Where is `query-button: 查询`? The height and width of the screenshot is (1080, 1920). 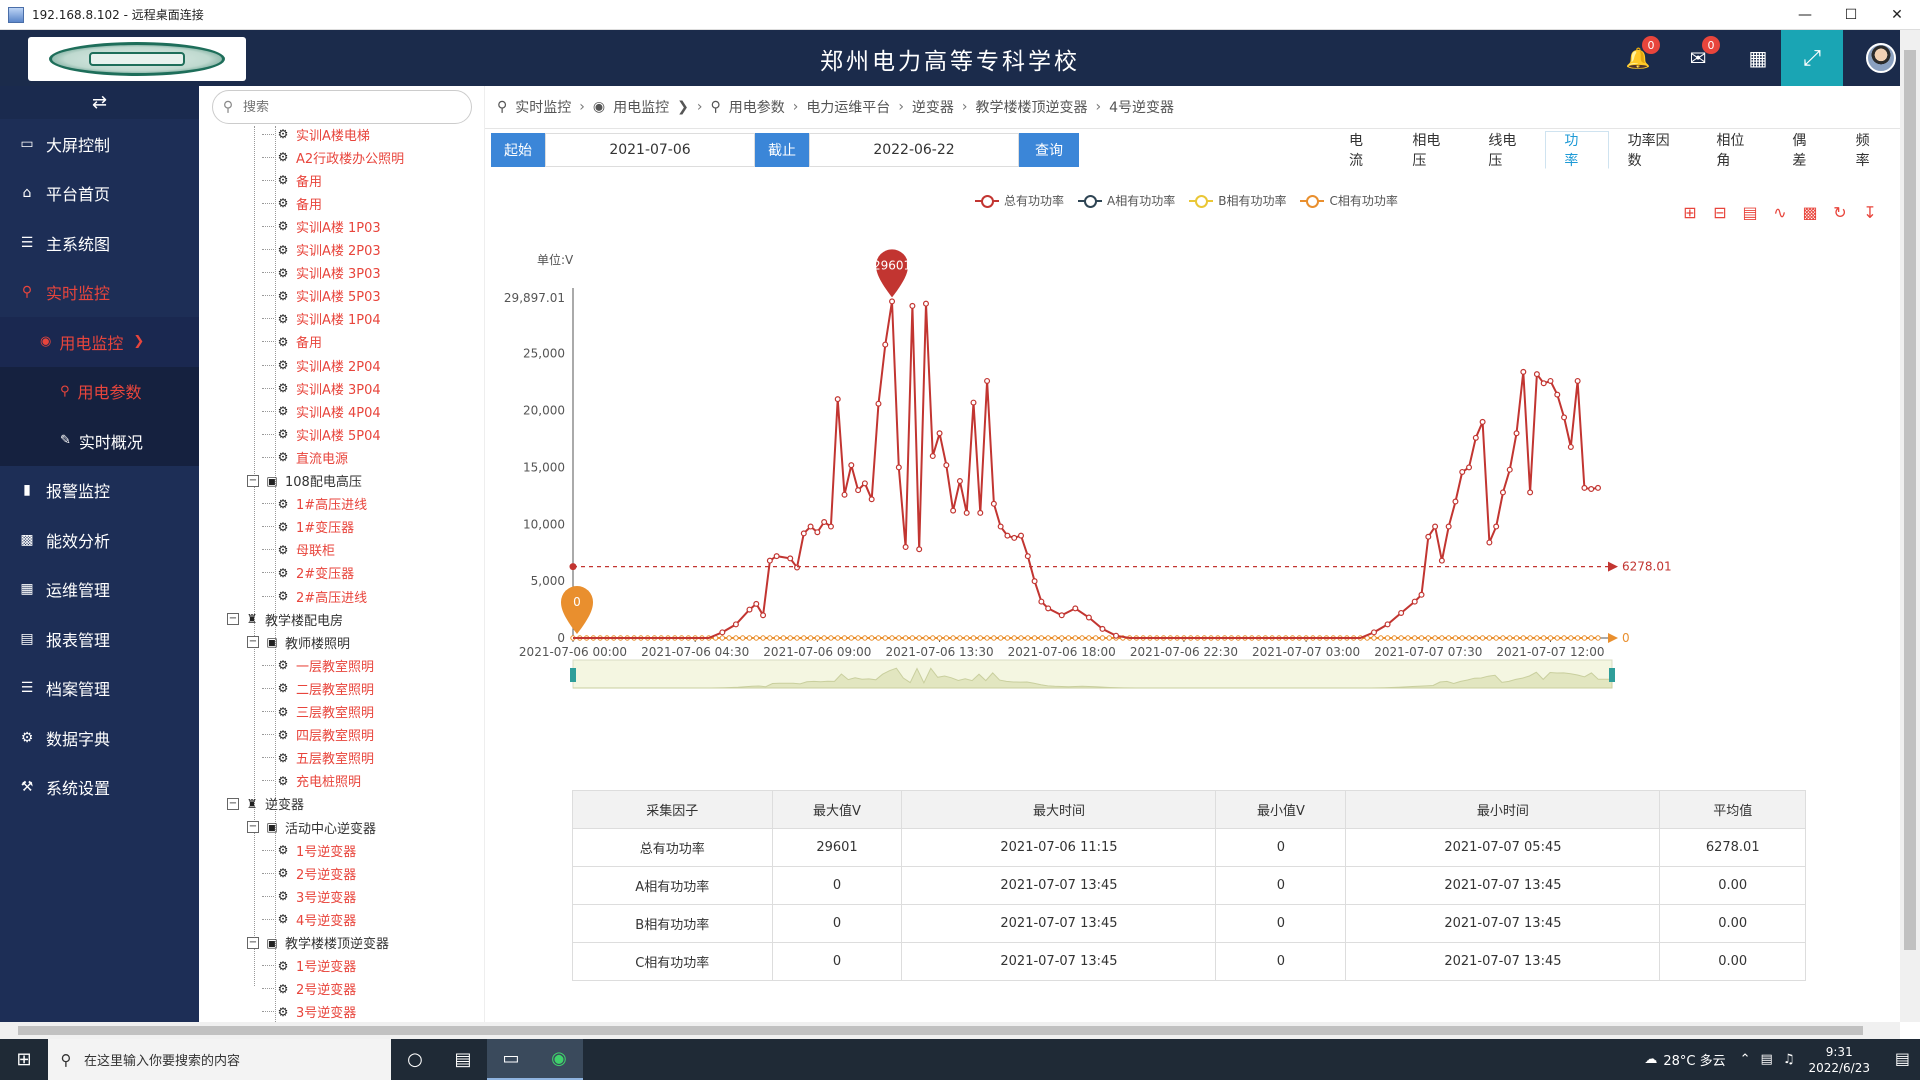
query-button: 查询 is located at coordinates (1049, 150).